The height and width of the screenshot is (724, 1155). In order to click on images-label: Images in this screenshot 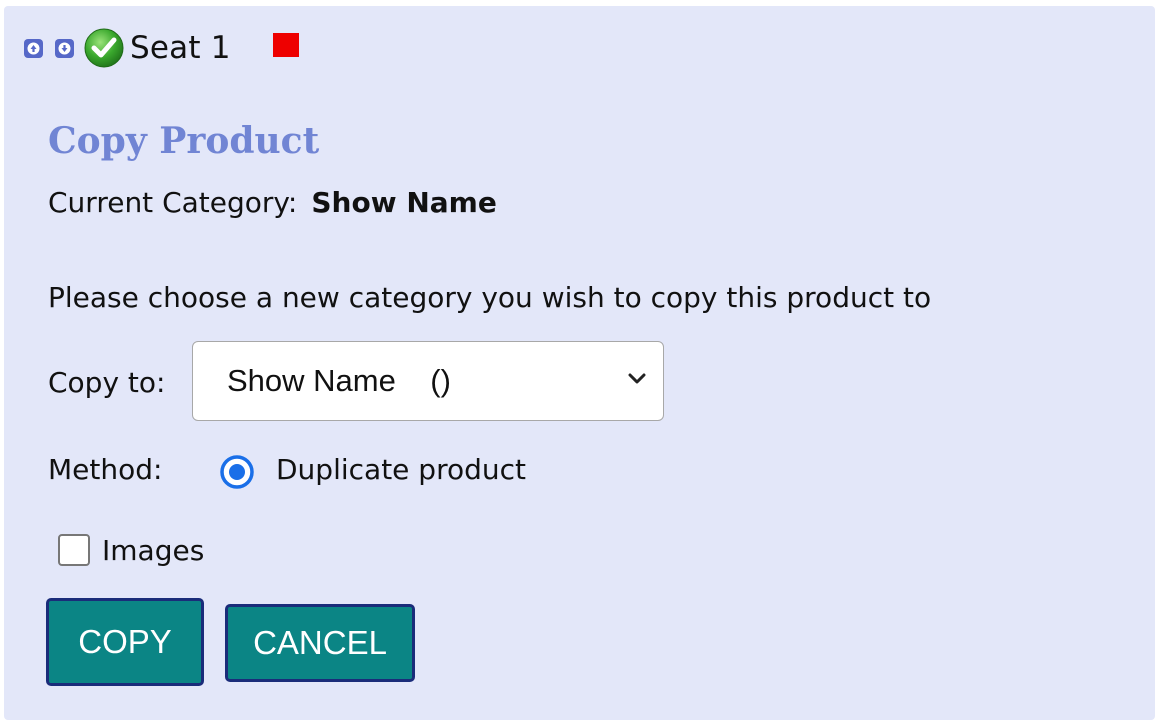, I will do `click(153, 550)`.